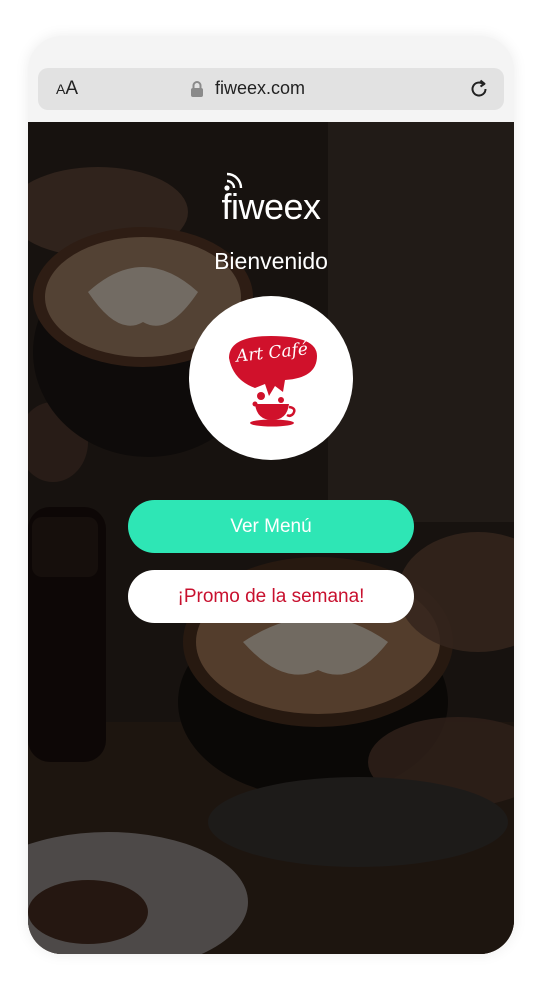 This screenshot has width=542, height=992. What do you see at coordinates (233, 181) in the screenshot?
I see `wifi-icon` at bounding box center [233, 181].